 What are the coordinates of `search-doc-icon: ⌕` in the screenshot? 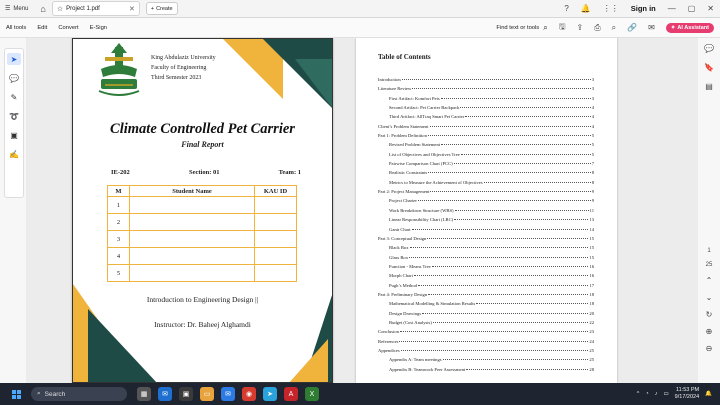 It's located at (614, 28).